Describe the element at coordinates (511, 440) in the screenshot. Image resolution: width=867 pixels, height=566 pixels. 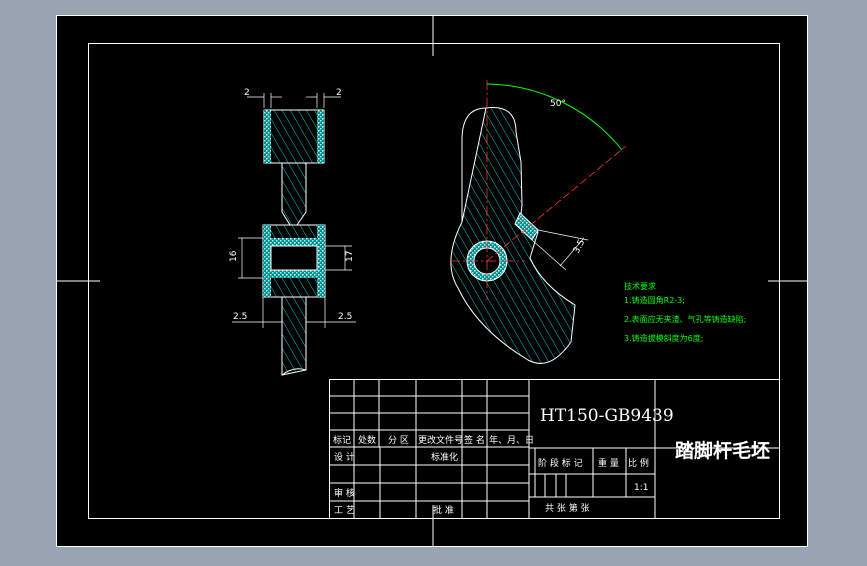
I see `rev-header-date: 年、月、日` at that location.